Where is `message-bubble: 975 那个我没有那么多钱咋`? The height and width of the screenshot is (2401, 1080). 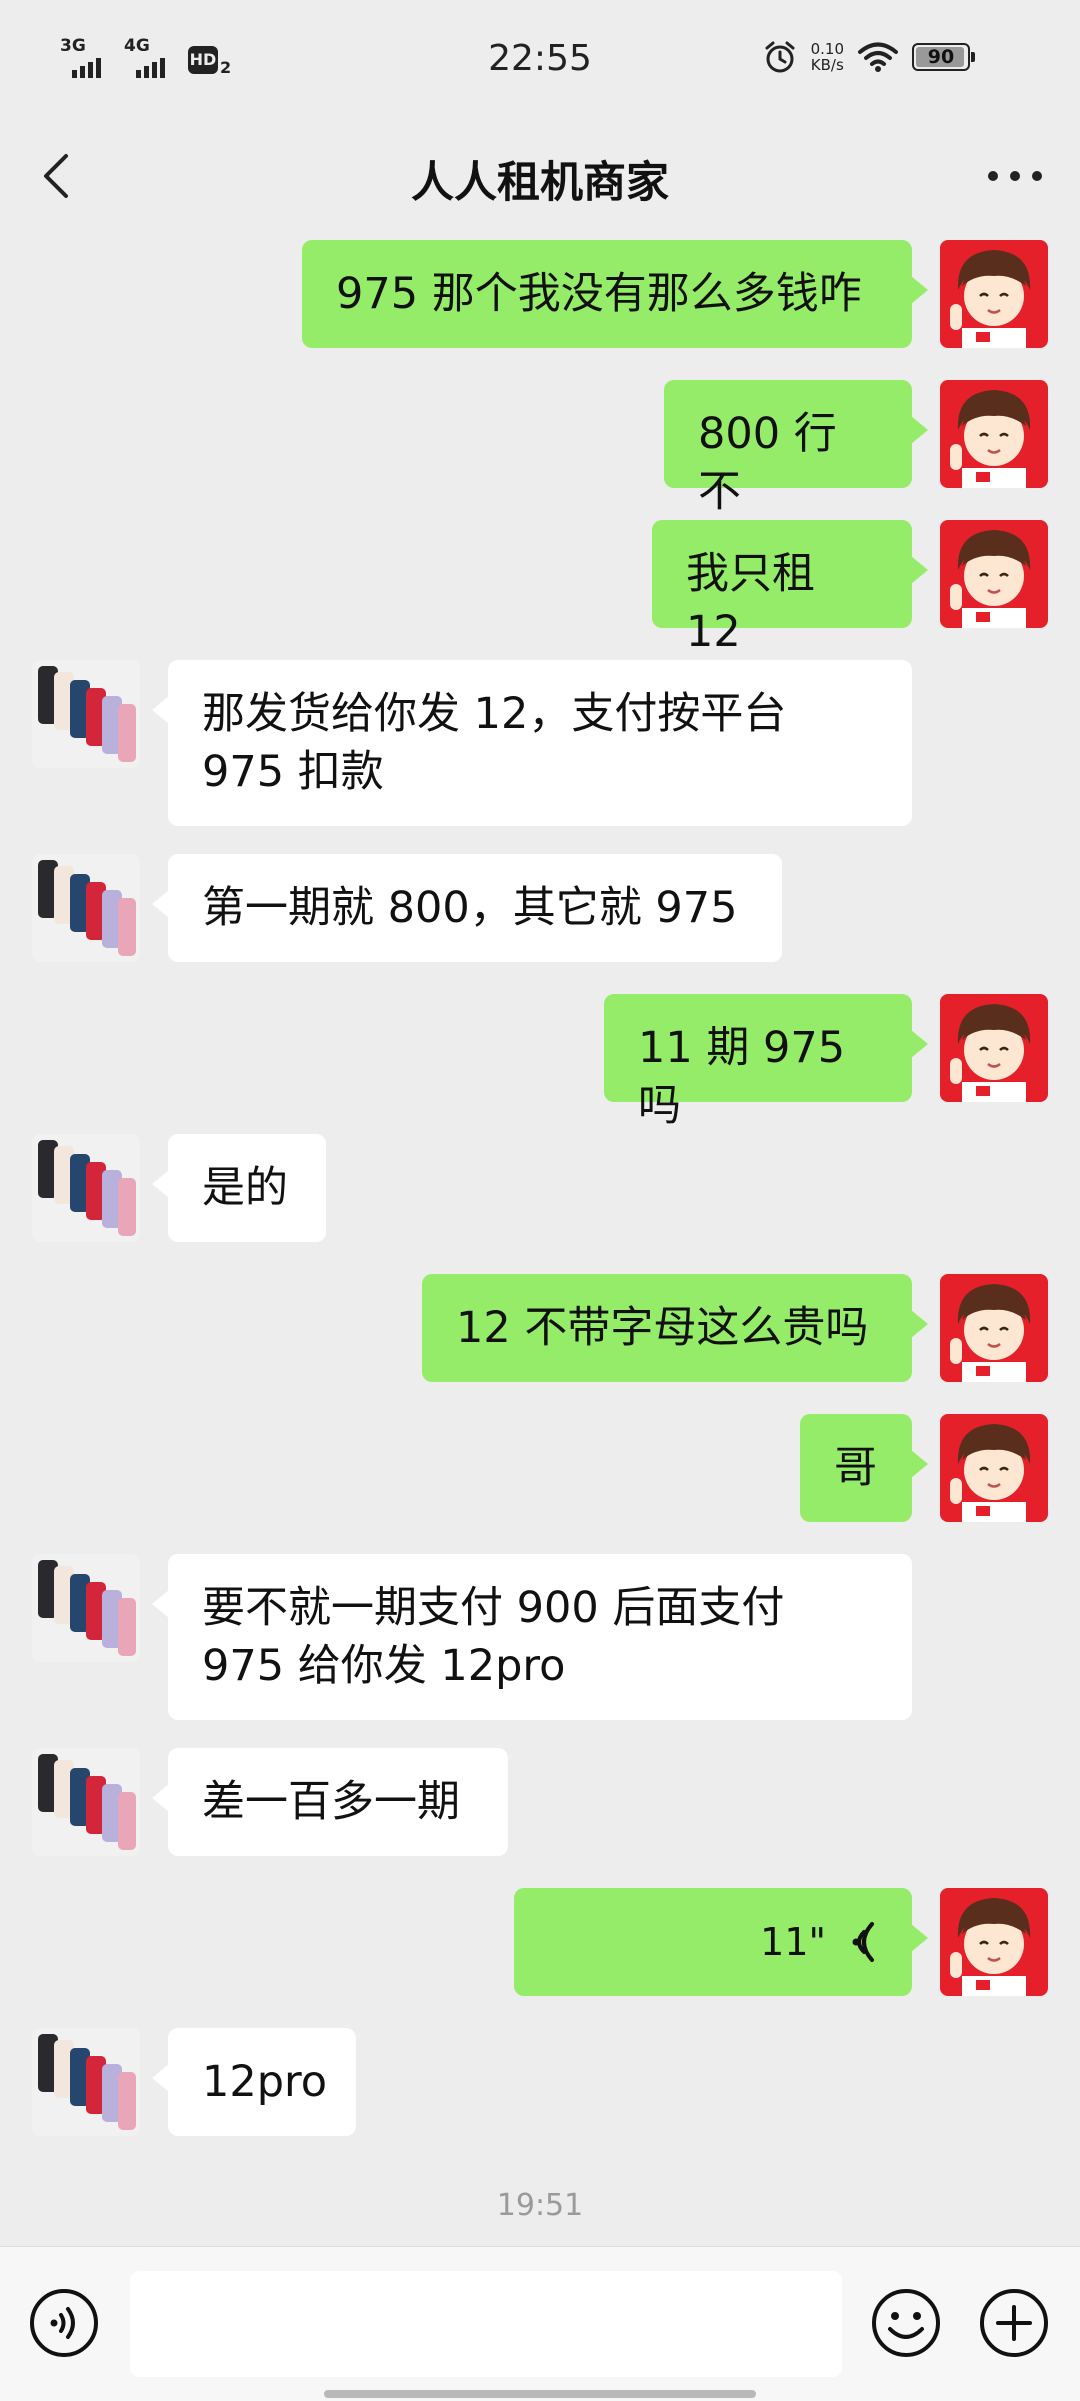 message-bubble: 975 那个我没有那么多钱咋 is located at coordinates (615, 294).